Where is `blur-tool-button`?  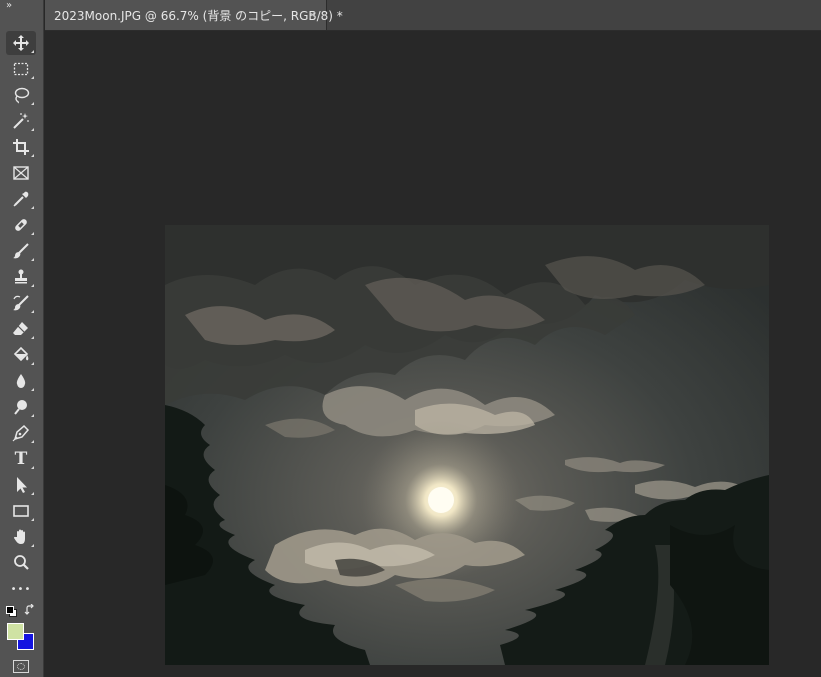
blur-tool-button is located at coordinates (21, 381).